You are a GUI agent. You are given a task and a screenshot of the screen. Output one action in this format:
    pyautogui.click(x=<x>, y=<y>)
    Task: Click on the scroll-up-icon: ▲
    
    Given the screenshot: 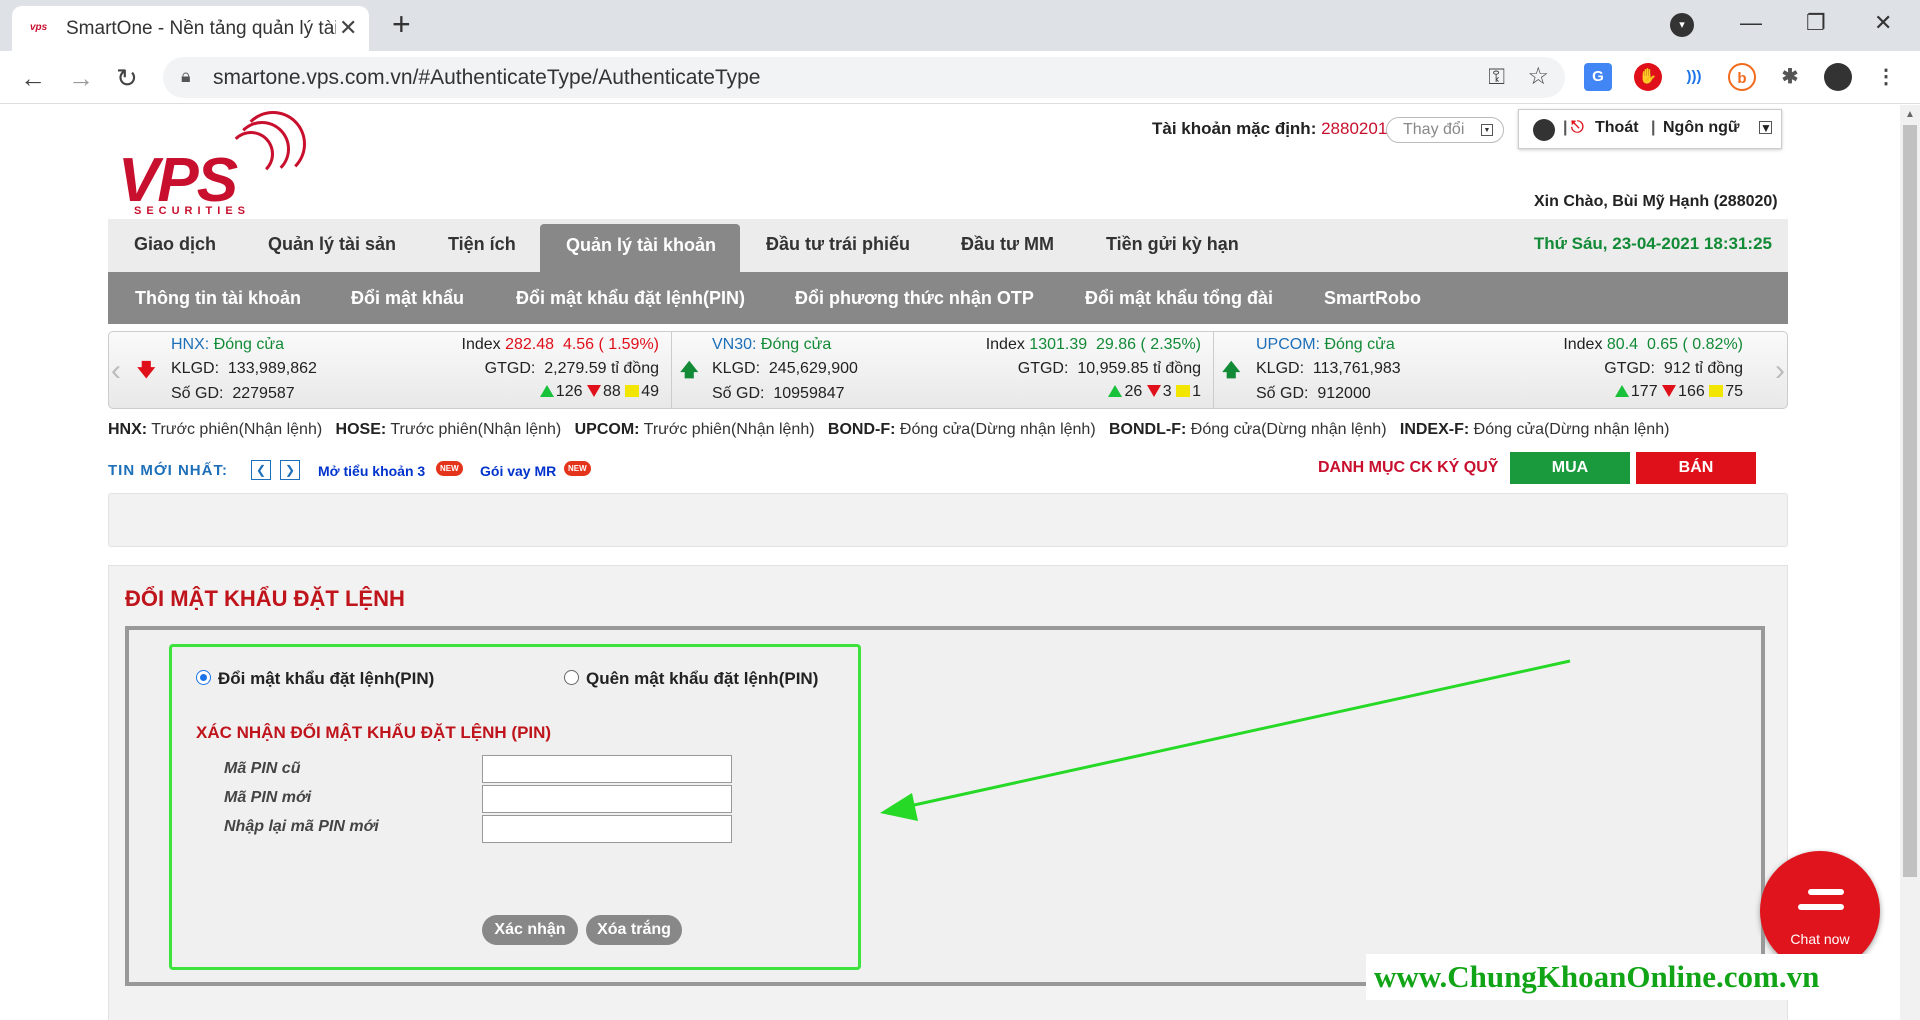 What is the action you would take?
    pyautogui.click(x=1910, y=114)
    